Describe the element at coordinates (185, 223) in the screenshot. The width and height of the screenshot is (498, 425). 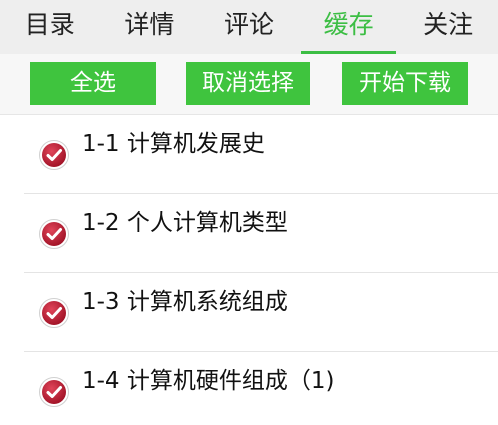
I see `list-item-title: 1-2 个人计算机类型` at that location.